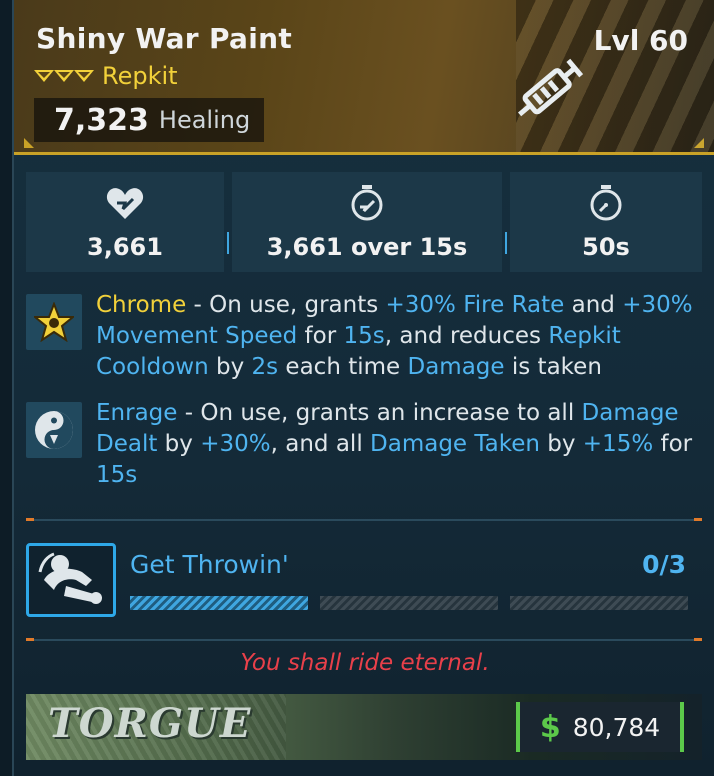 This screenshot has height=776, width=714. I want to click on corner-marker-left, so click(29, 143).